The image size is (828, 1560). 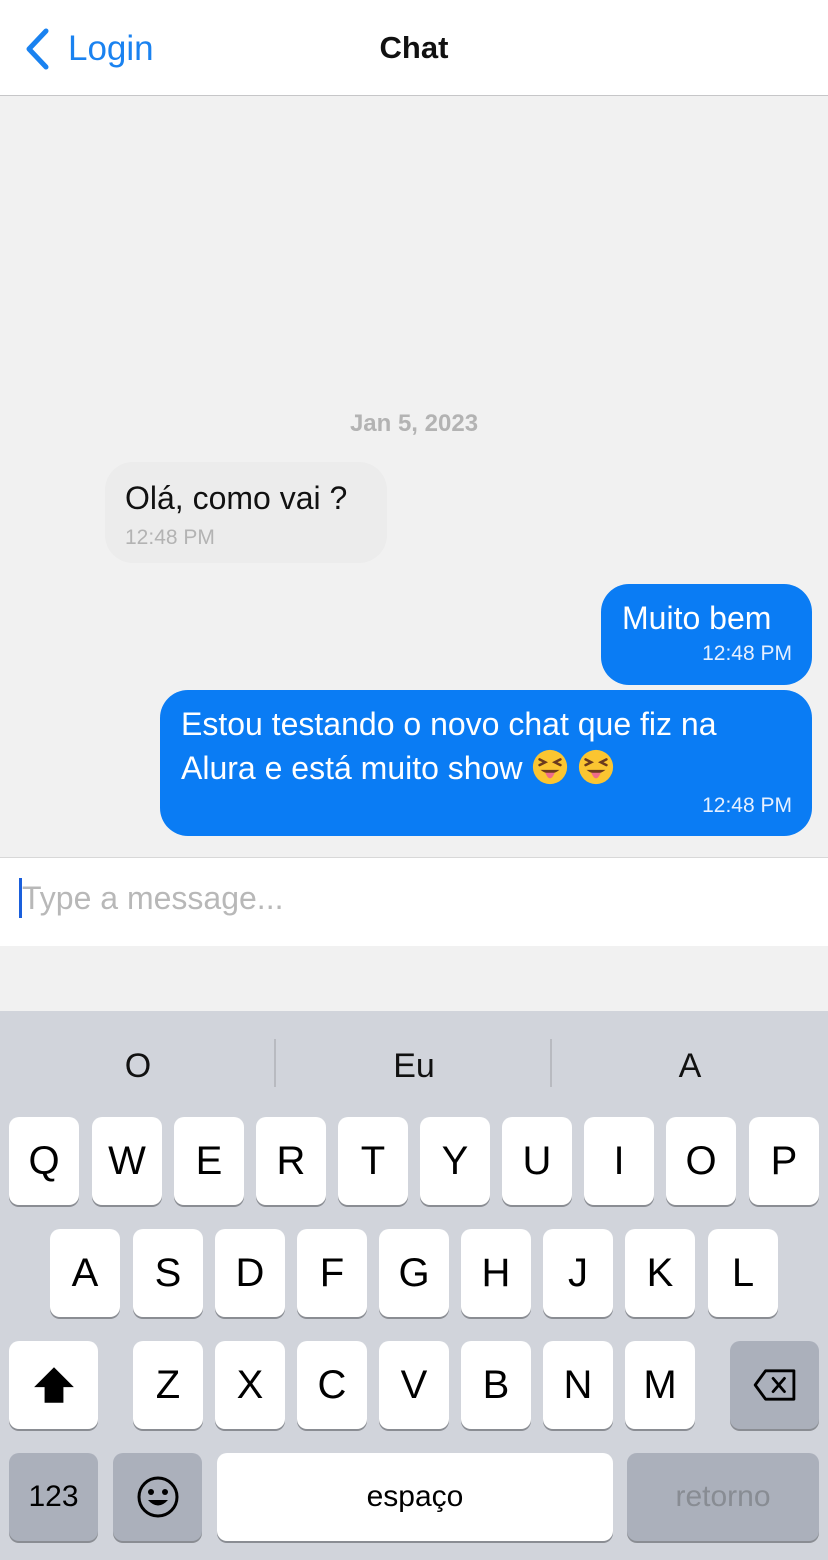 I want to click on shift-arrow-icon, so click(x=53, y=1385).